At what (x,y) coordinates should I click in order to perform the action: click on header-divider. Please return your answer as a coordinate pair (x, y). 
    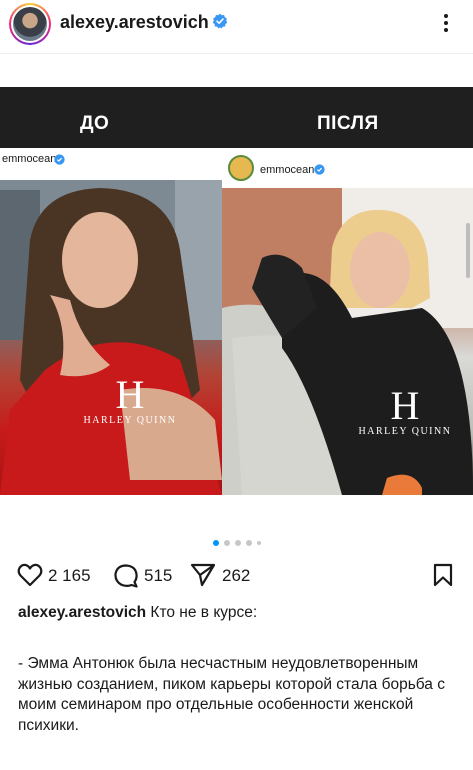
    Looking at the image, I should click on (236, 53).